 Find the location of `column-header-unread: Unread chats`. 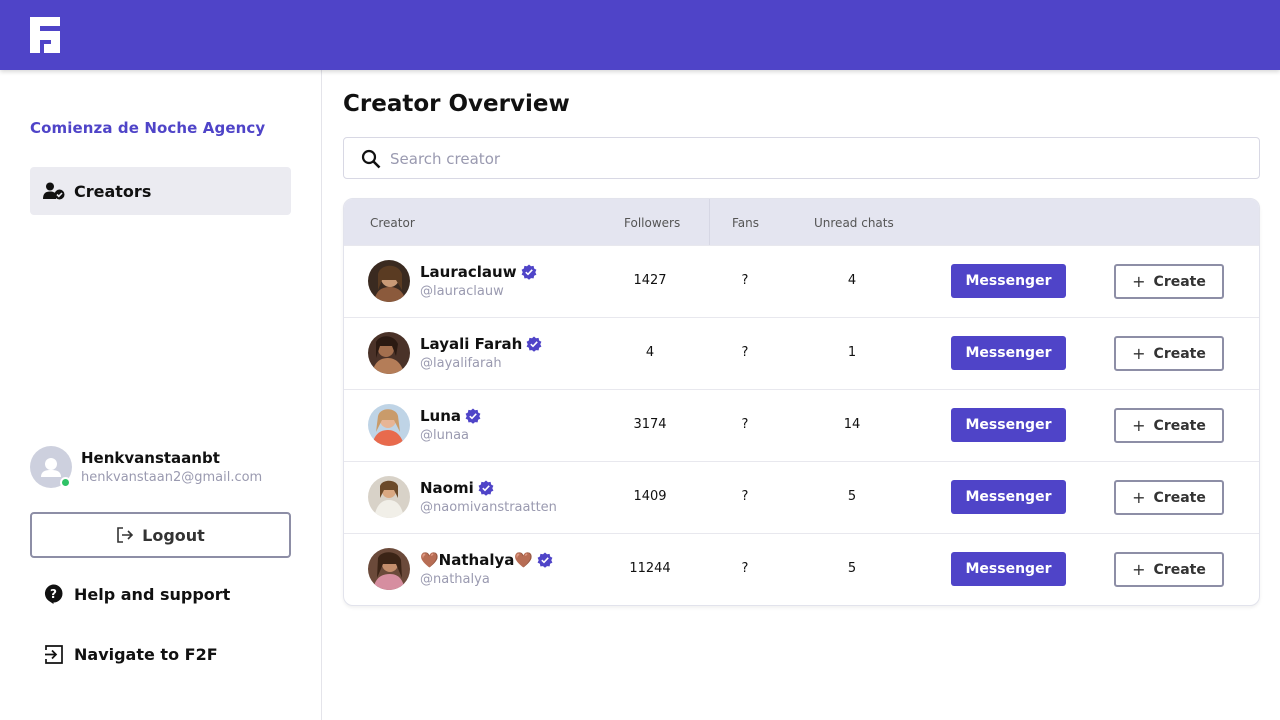

column-header-unread: Unread chats is located at coordinates (854, 223).